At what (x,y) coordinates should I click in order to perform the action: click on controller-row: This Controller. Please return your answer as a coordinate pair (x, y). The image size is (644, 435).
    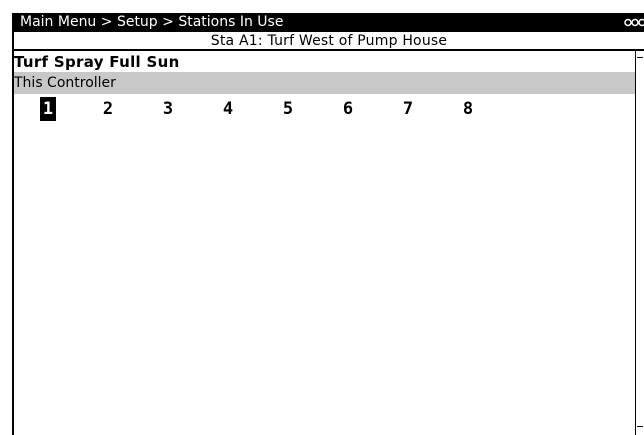
    Looking at the image, I should click on (326, 83).